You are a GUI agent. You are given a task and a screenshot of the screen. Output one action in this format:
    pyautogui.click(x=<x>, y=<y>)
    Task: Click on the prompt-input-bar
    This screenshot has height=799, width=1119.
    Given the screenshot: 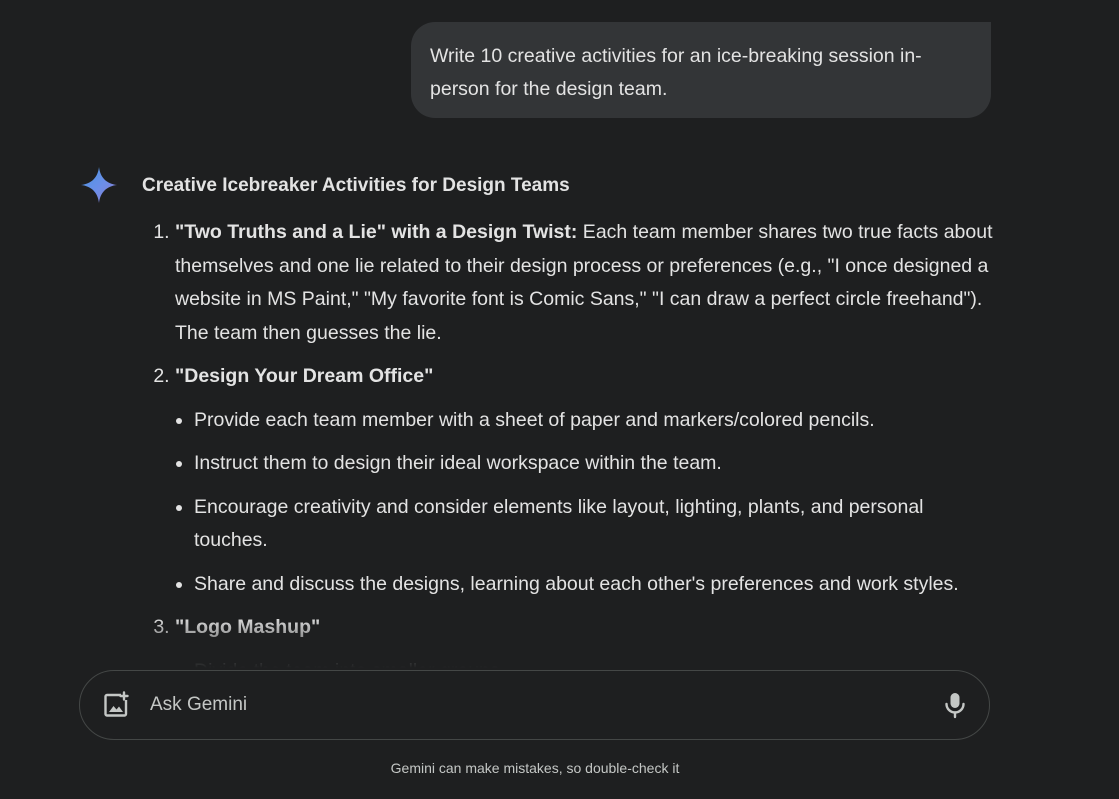 What is the action you would take?
    pyautogui.click(x=534, y=705)
    